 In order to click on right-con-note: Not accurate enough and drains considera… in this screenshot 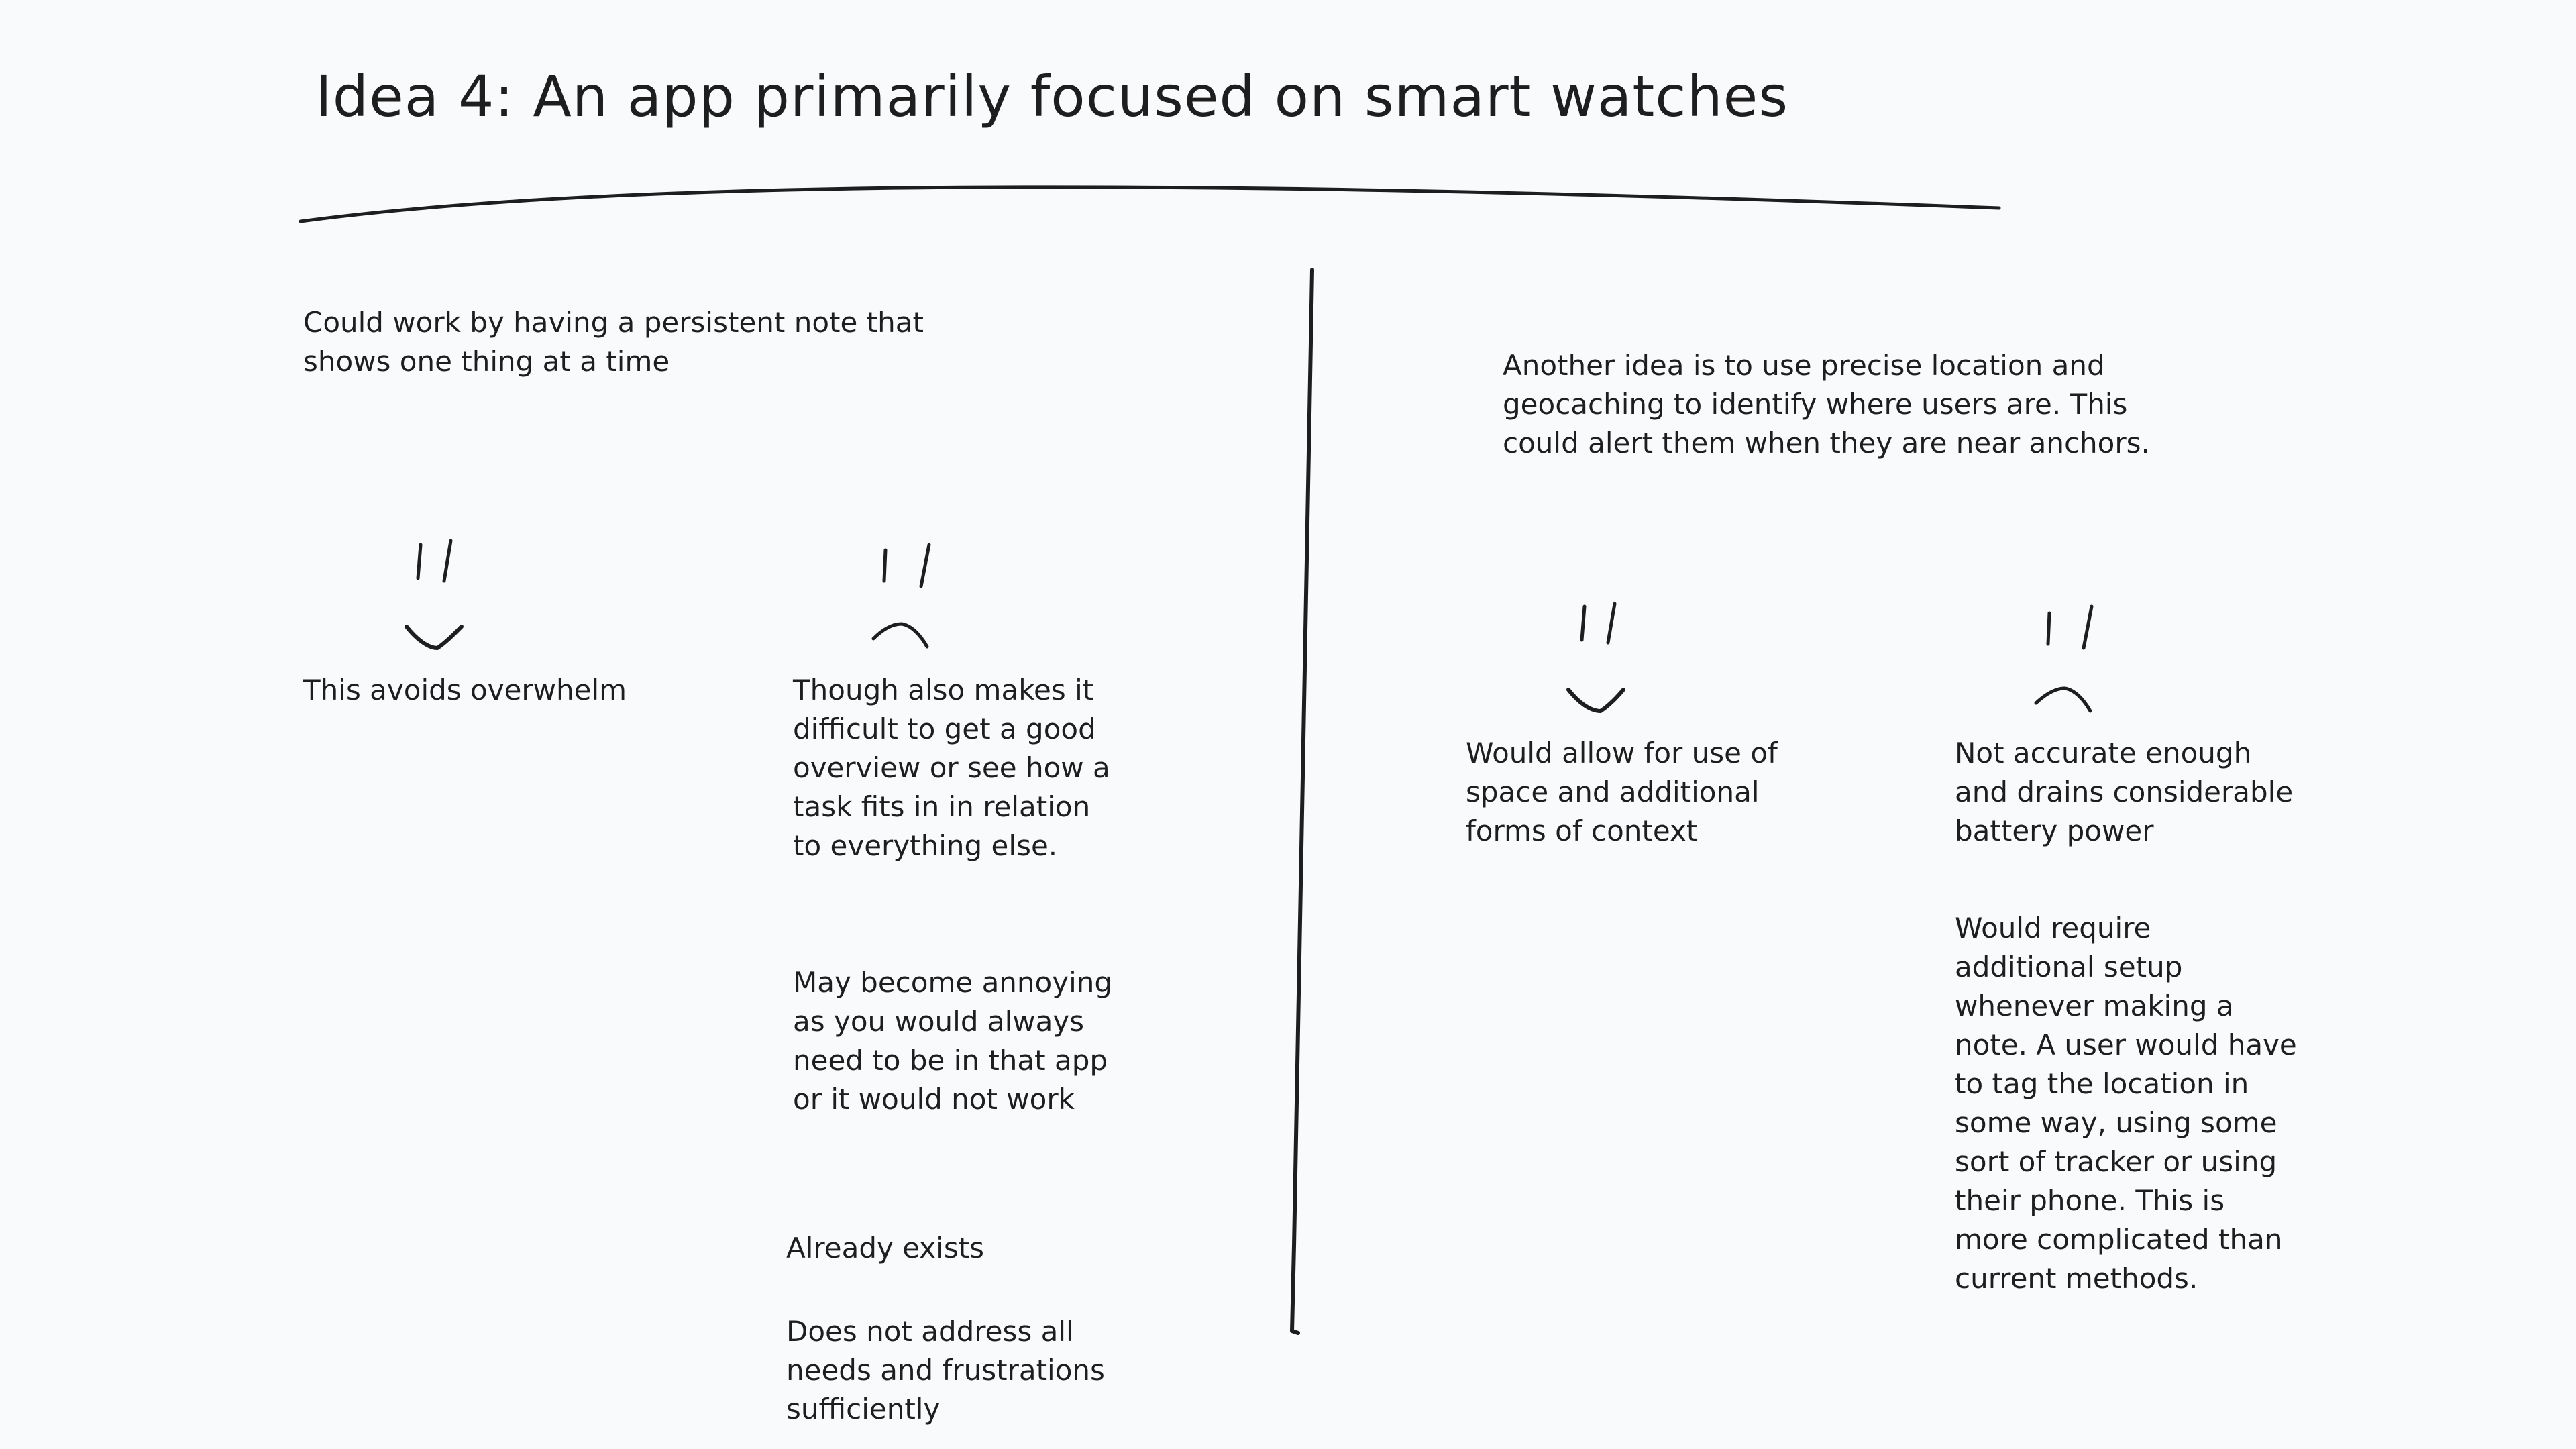, I will do `click(2124, 792)`.